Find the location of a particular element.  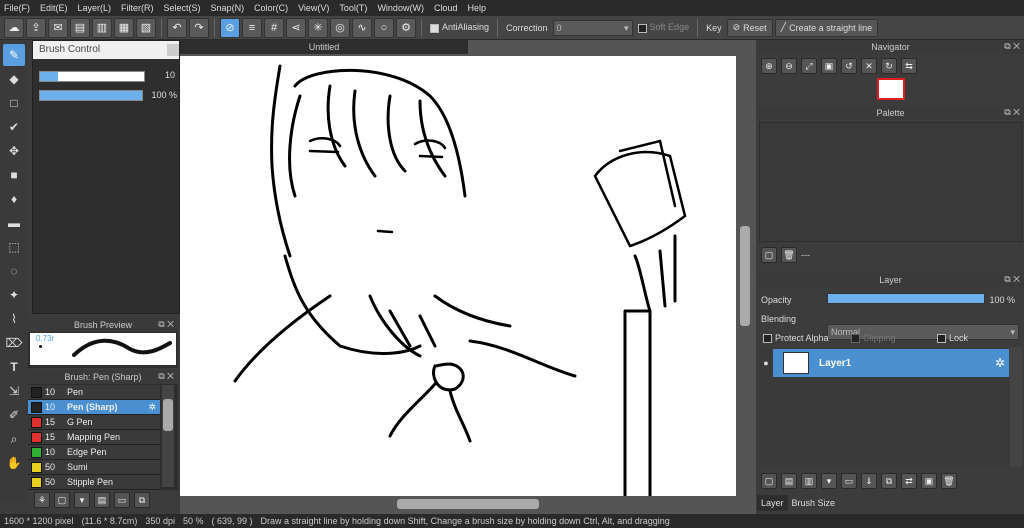

menu-snap: Snap(N) is located at coordinates (228, 8).